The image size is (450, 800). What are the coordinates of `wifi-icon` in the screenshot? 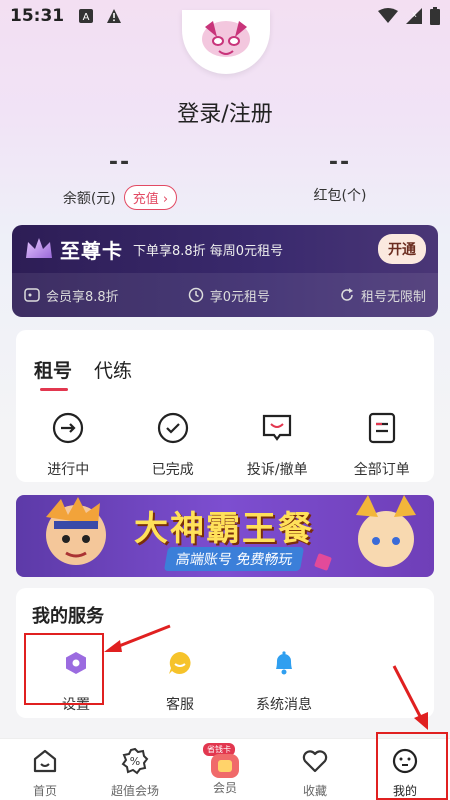 It's located at (388, 15).